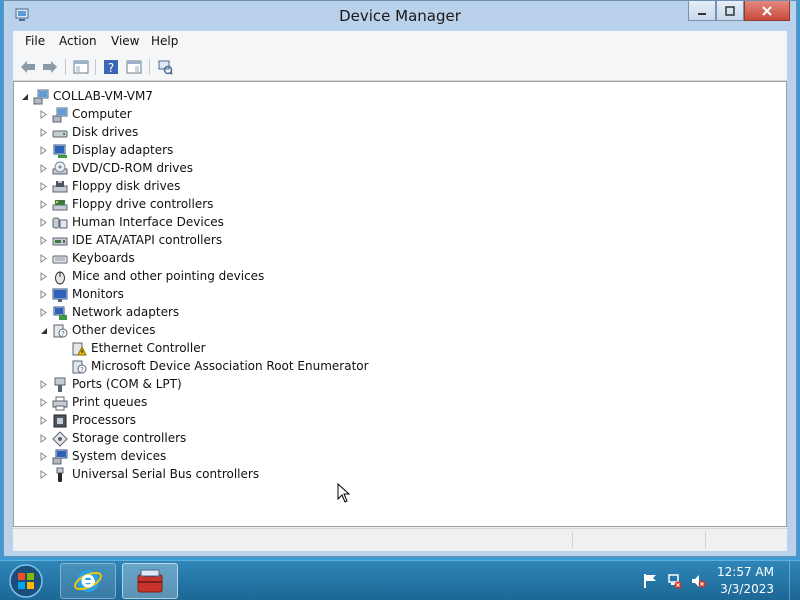  I want to click on port-icon, so click(60, 384).